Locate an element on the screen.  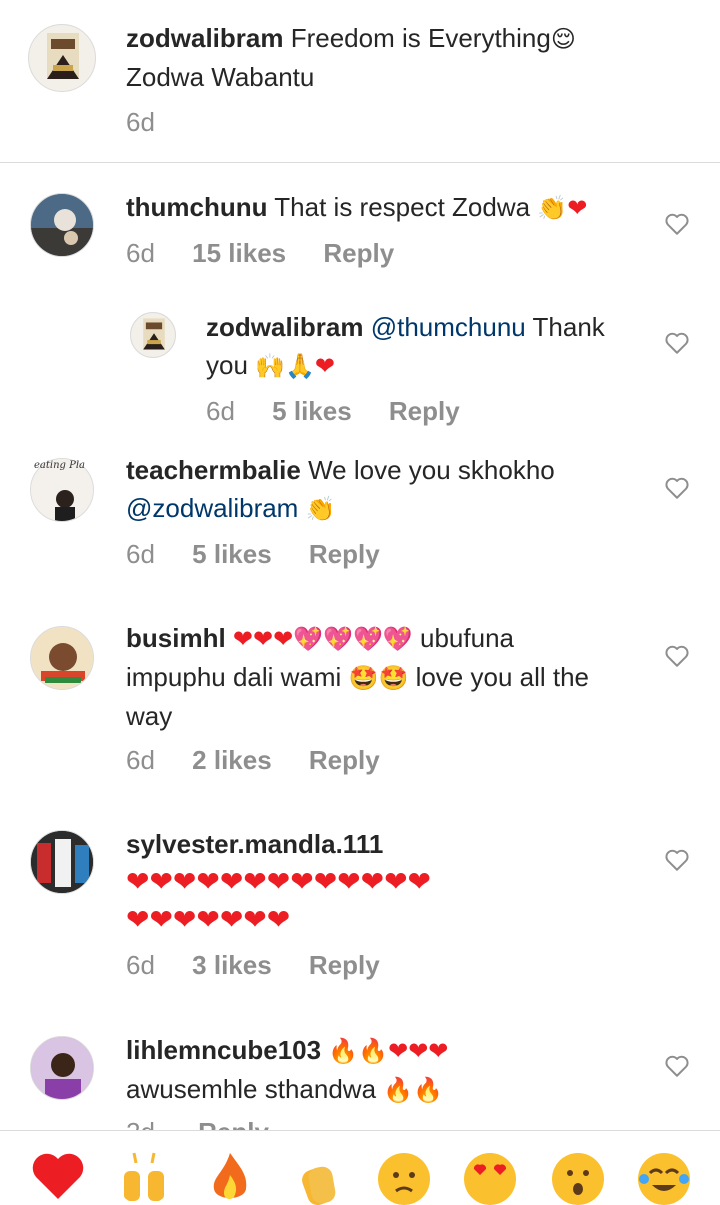
avatar-sylvester is located at coordinates (62, 862).